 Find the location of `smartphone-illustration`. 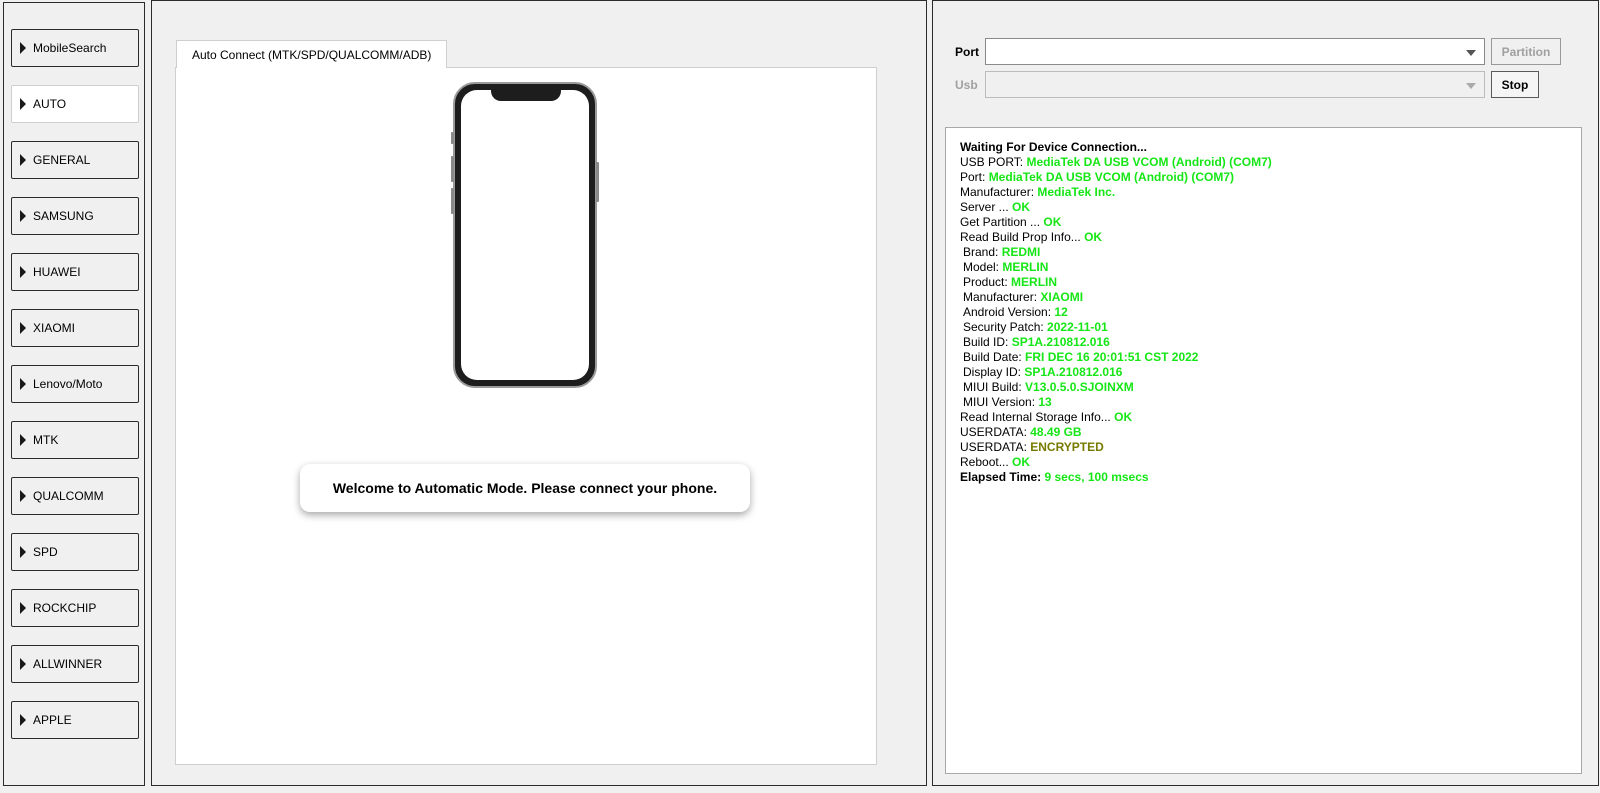

smartphone-illustration is located at coordinates (525, 235).